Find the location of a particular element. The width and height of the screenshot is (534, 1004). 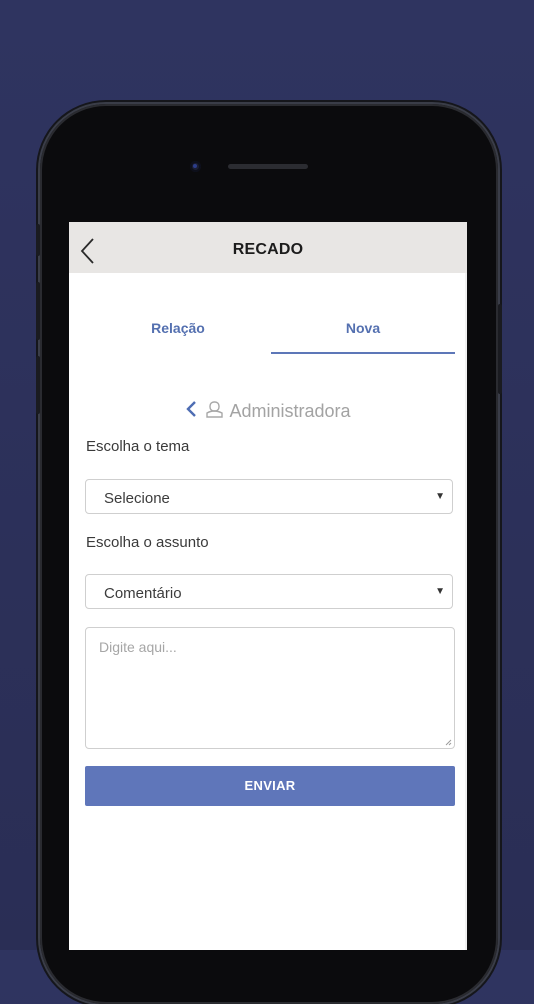

send-button: ENVIAR is located at coordinates (270, 786).